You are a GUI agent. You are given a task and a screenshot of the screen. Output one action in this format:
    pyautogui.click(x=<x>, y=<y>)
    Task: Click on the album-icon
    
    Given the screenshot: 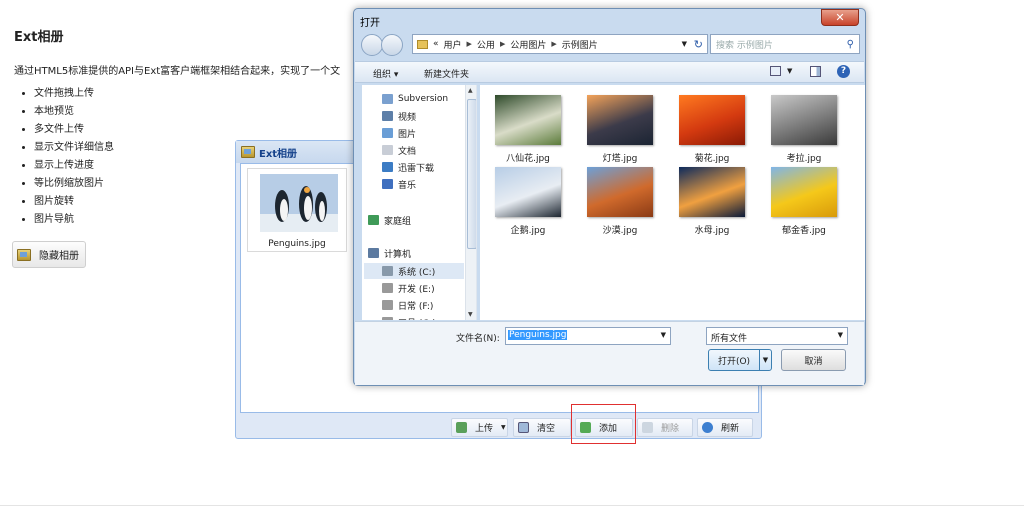 What is the action you would take?
    pyautogui.click(x=24, y=254)
    